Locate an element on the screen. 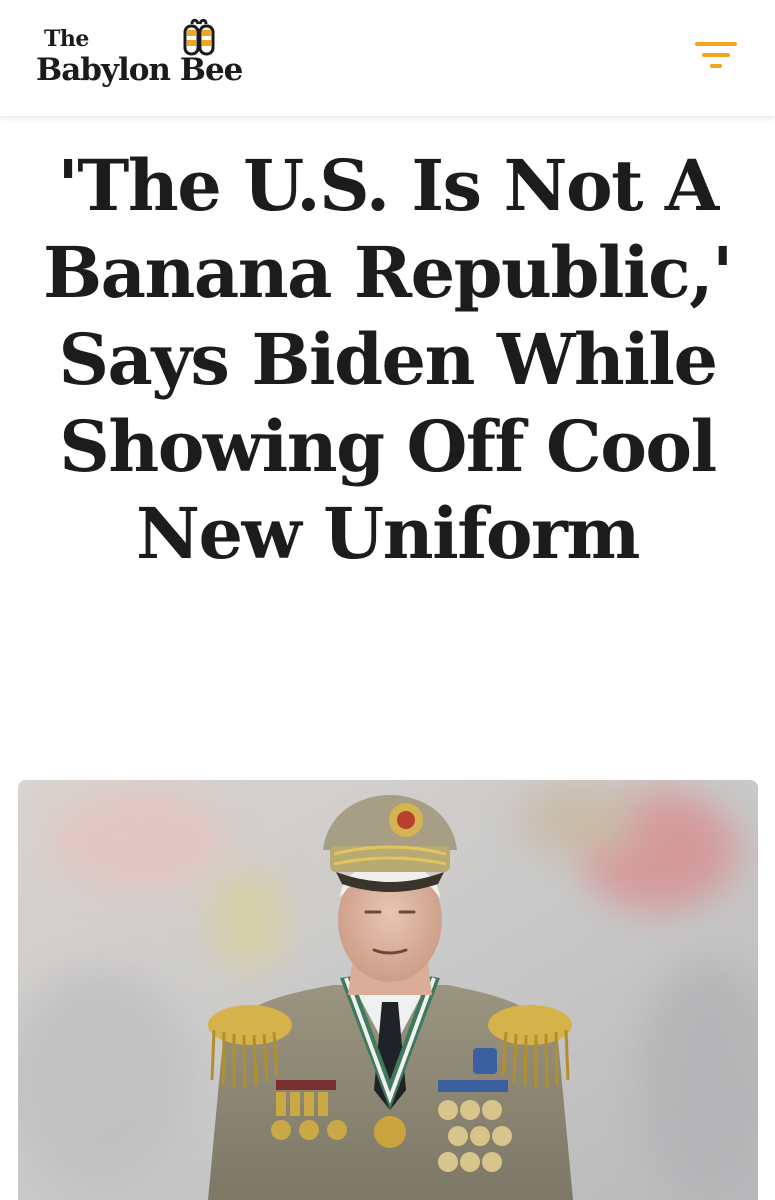 Image resolution: width=775 pixels, height=1200 pixels. bee-icon is located at coordinates (199, 37).